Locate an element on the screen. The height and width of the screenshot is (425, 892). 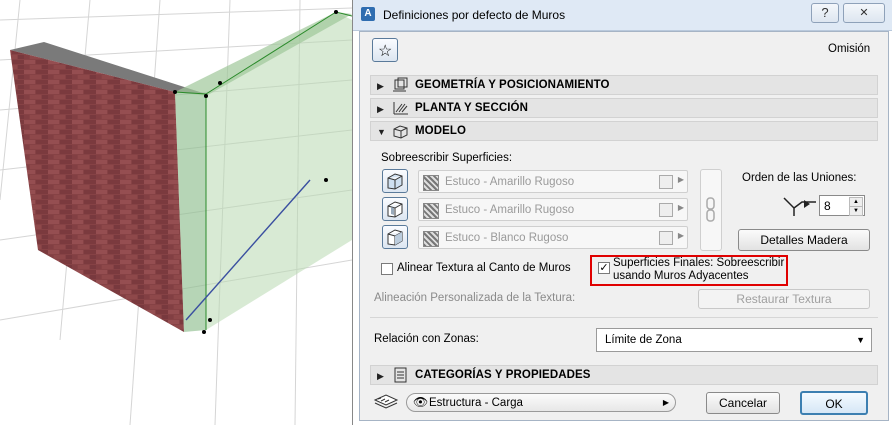
final-surfaces-label-line2: usando Muros Adyacentes is located at coordinates (681, 276).